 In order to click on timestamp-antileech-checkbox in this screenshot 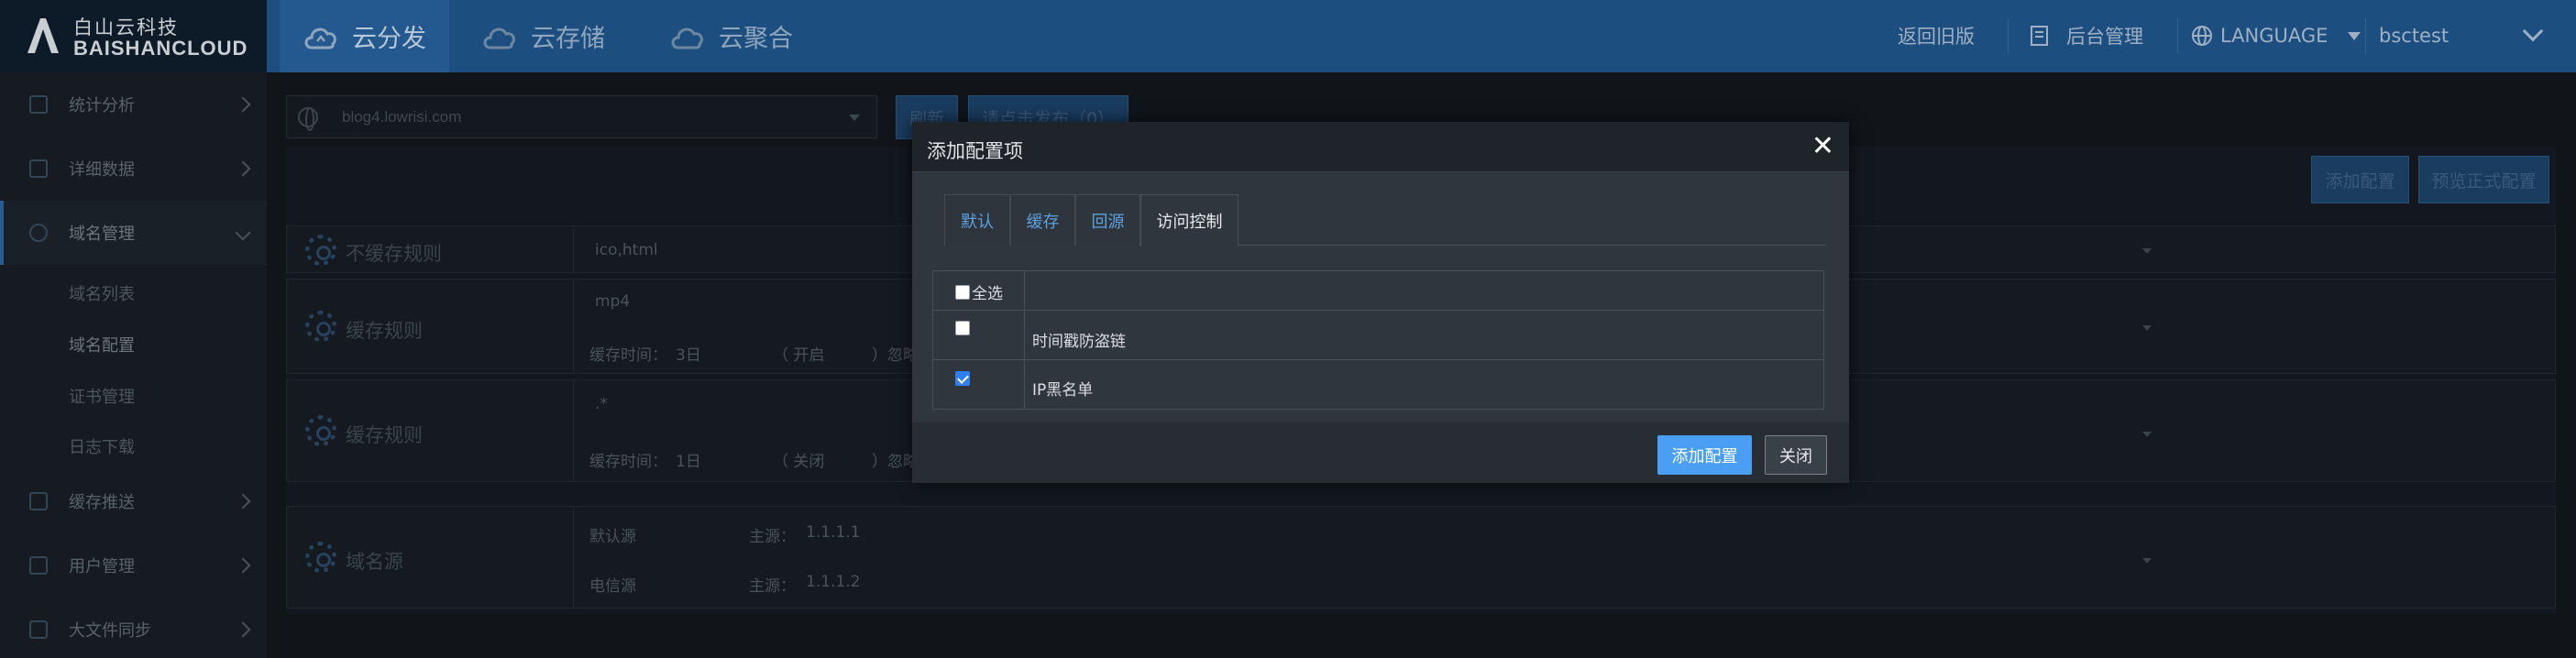, I will do `click(963, 328)`.